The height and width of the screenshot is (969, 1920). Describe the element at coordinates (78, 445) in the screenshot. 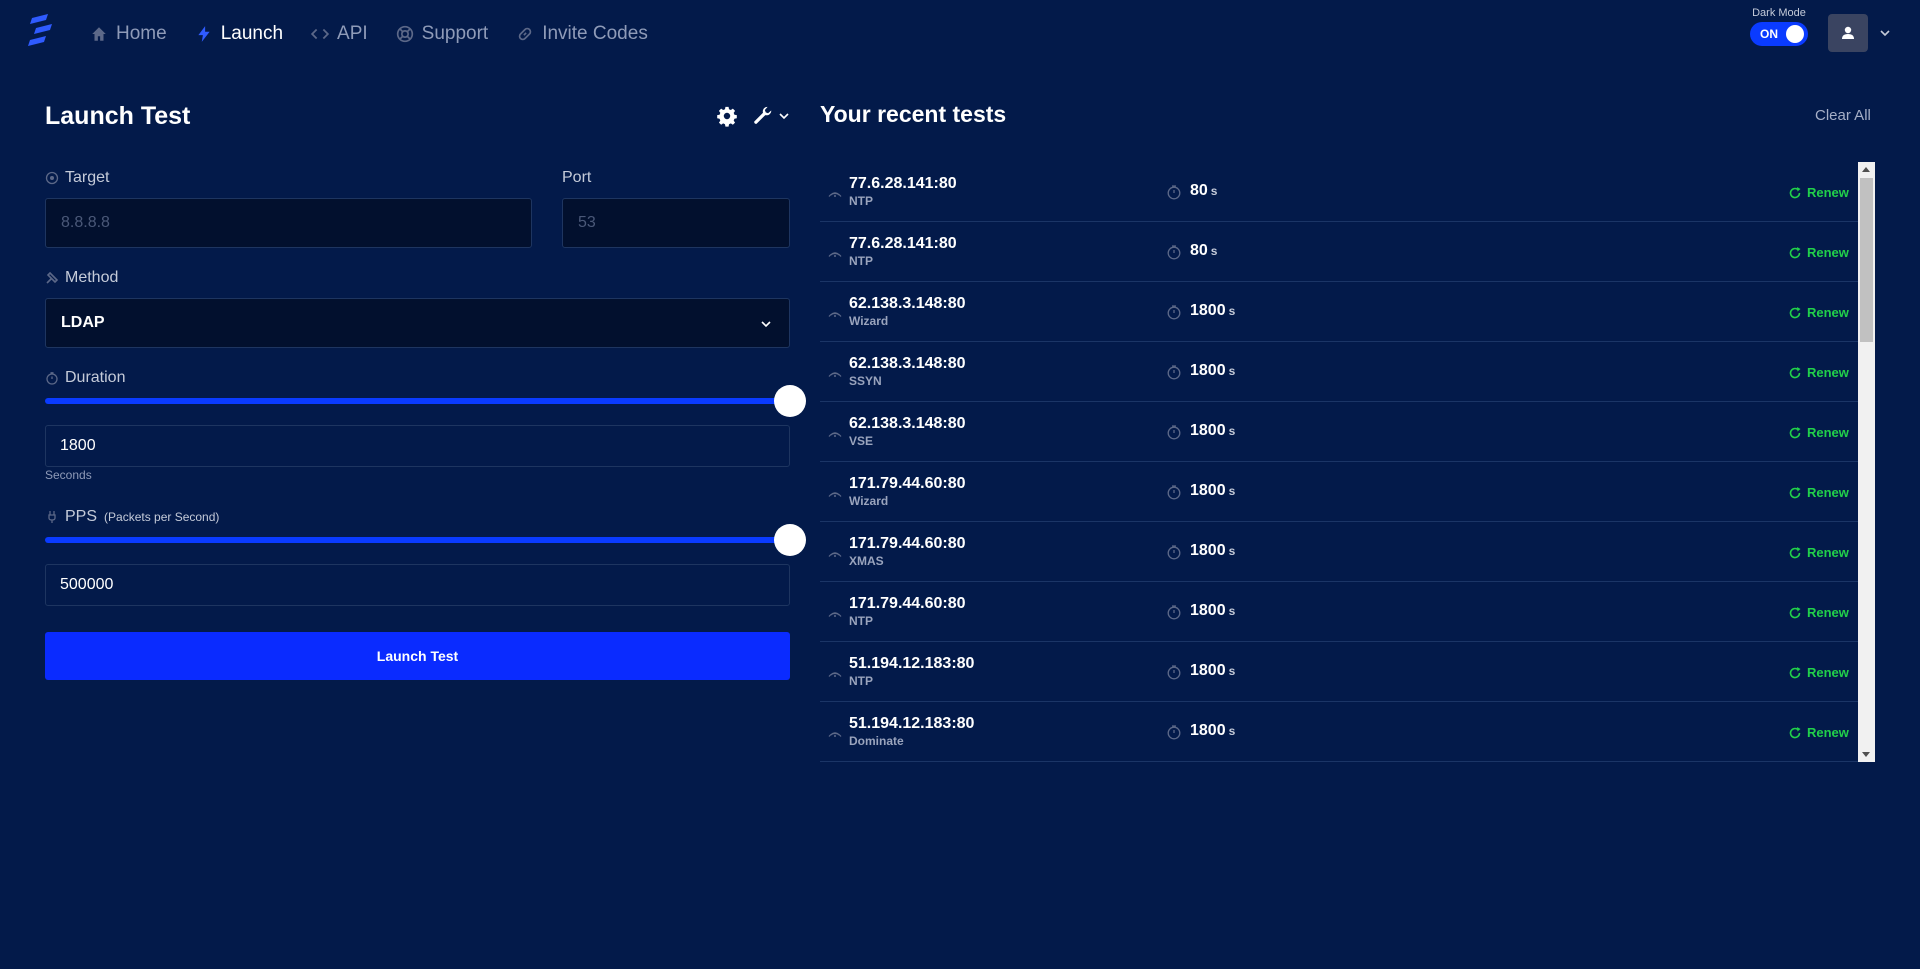

I see `duration-value: 1800` at that location.